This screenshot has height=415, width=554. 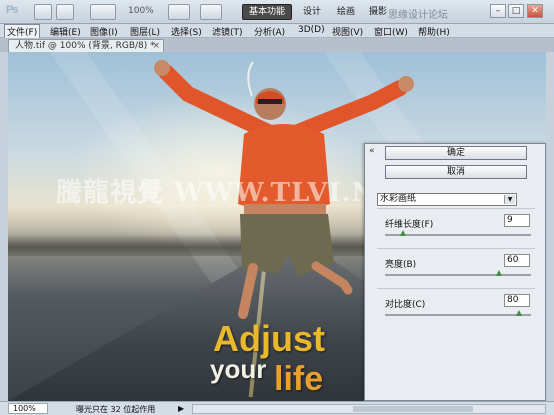 What do you see at coordinates (516, 11) in the screenshot?
I see `restore-button: □` at bounding box center [516, 11].